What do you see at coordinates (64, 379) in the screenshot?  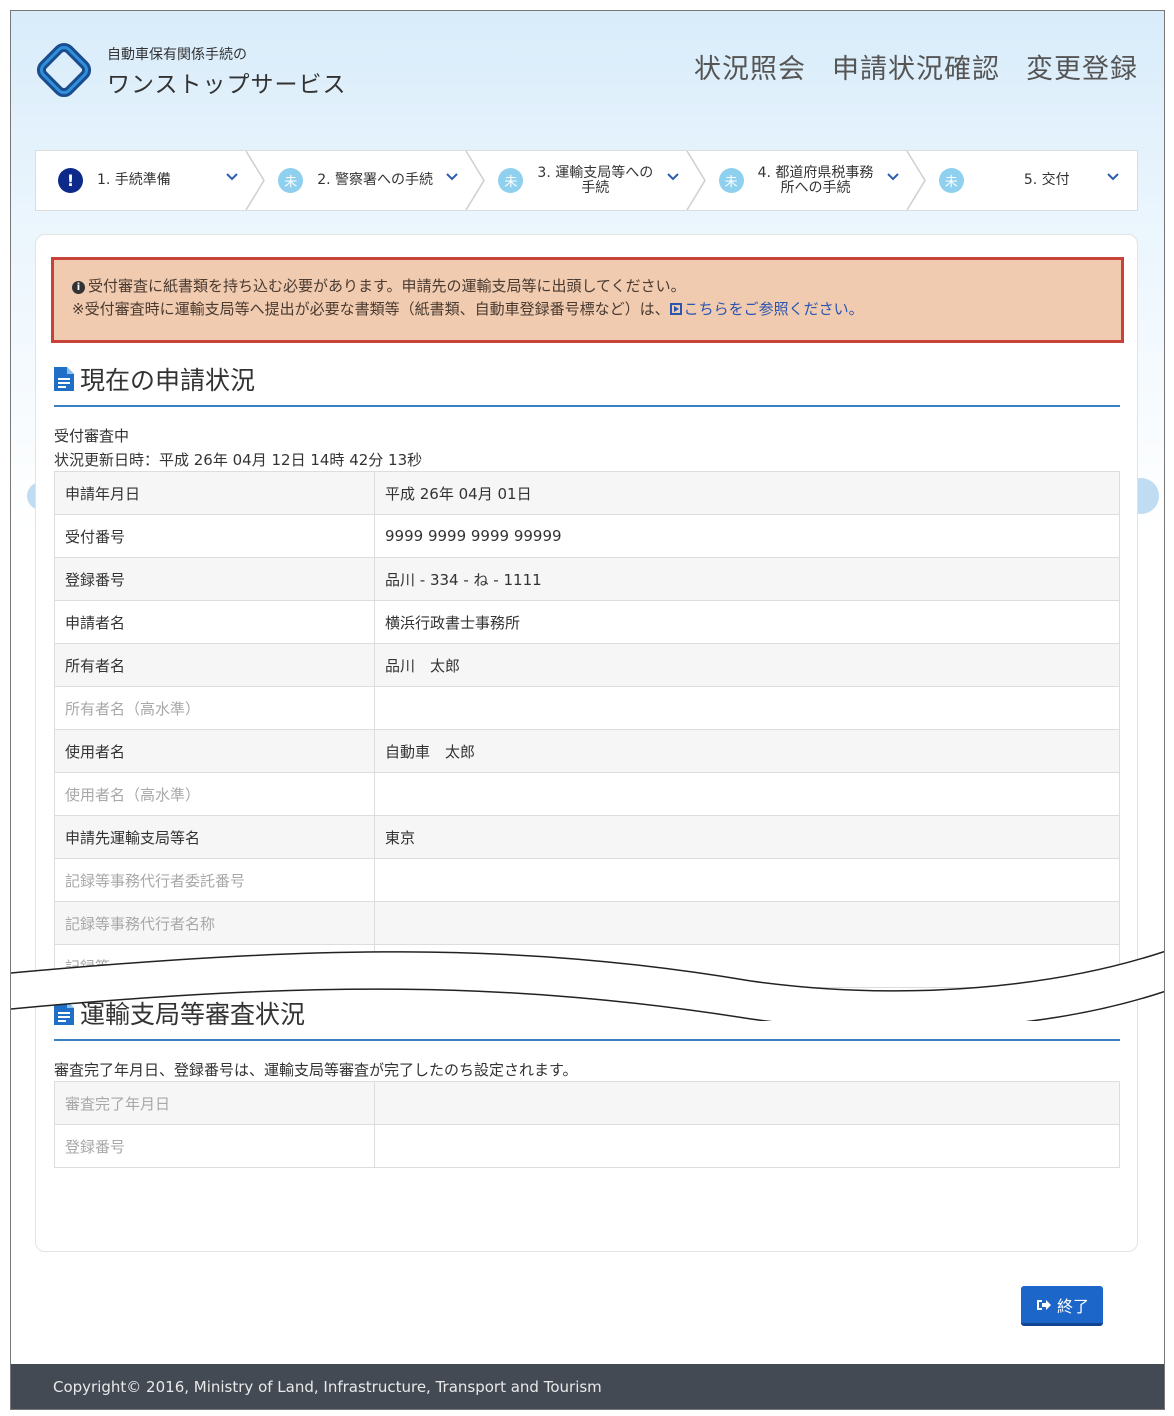 I see `document-icon` at bounding box center [64, 379].